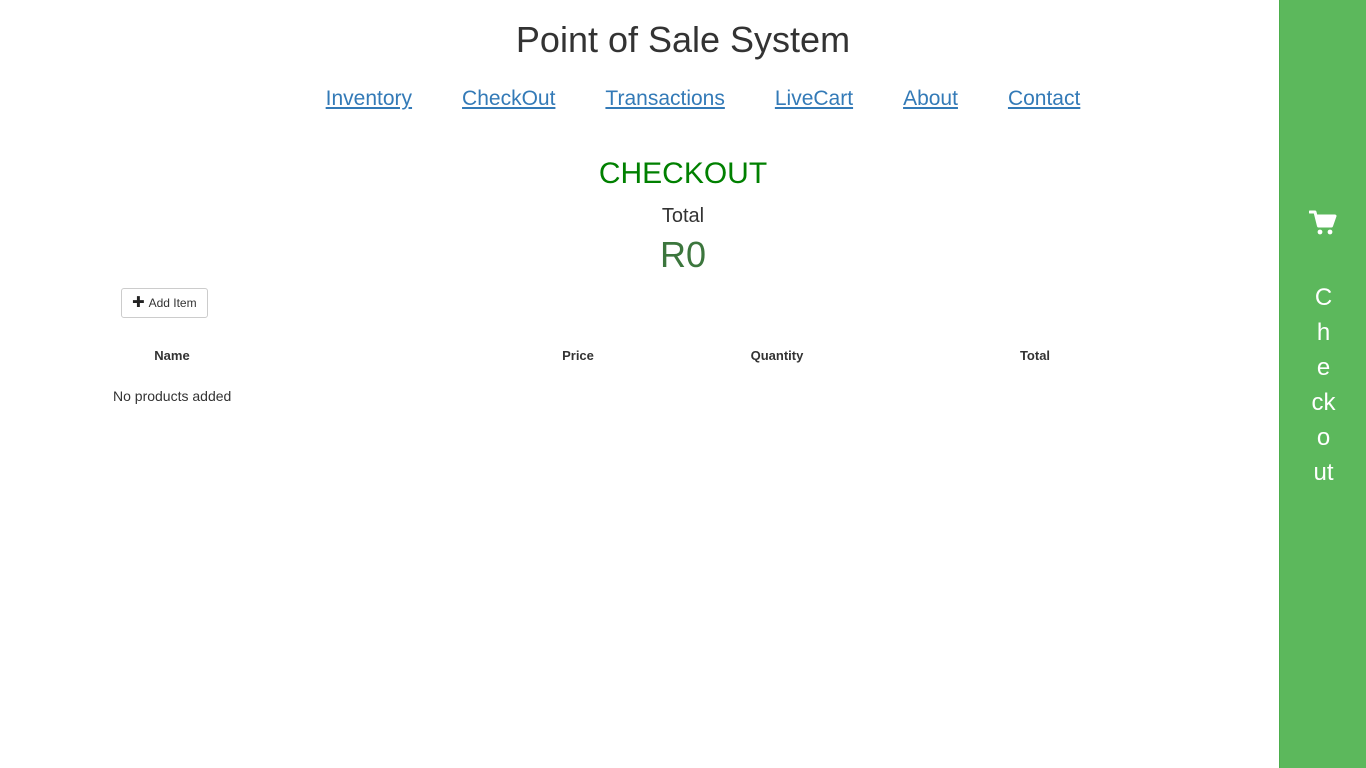  Describe the element at coordinates (138, 302) in the screenshot. I see `plus-icon: ✚` at that location.